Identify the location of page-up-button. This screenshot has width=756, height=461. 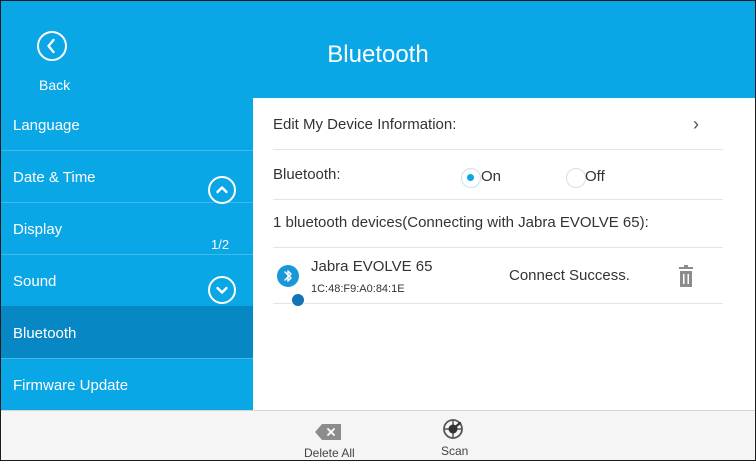
(222, 190).